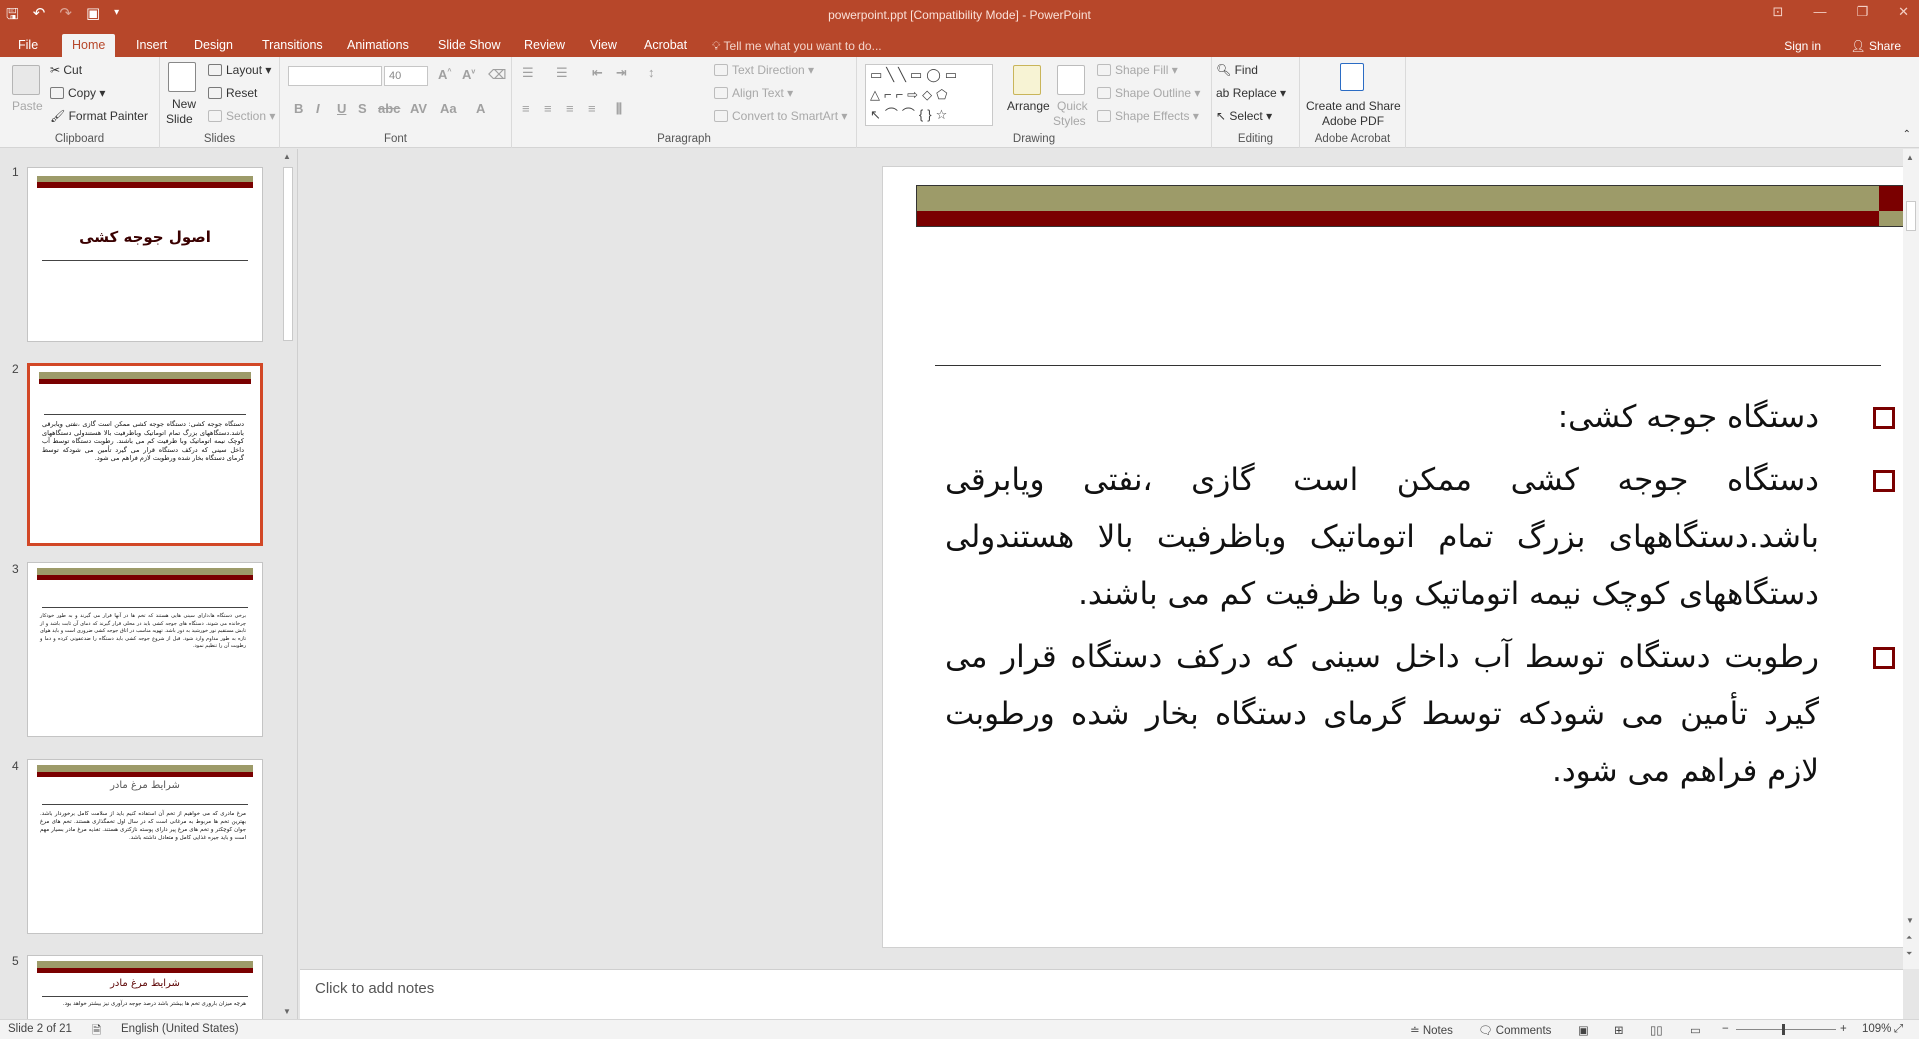 This screenshot has width=1919, height=1039. What do you see at coordinates (378, 45) in the screenshot?
I see `tab-animations: Animations` at bounding box center [378, 45].